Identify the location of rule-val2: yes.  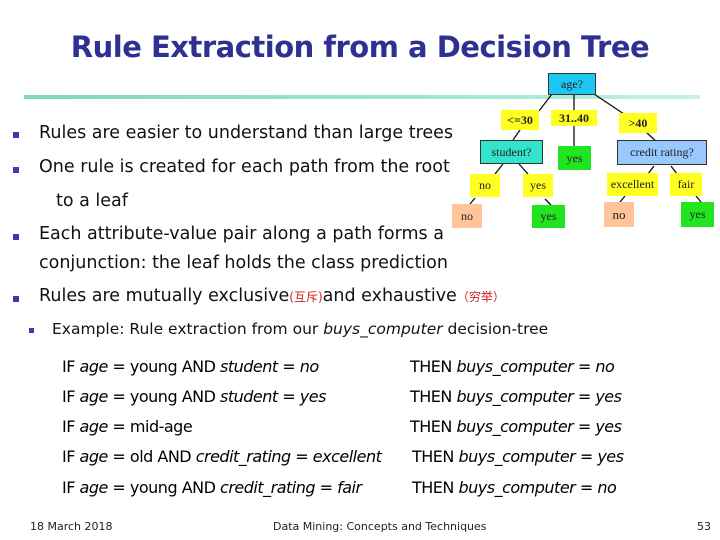
(313, 396).